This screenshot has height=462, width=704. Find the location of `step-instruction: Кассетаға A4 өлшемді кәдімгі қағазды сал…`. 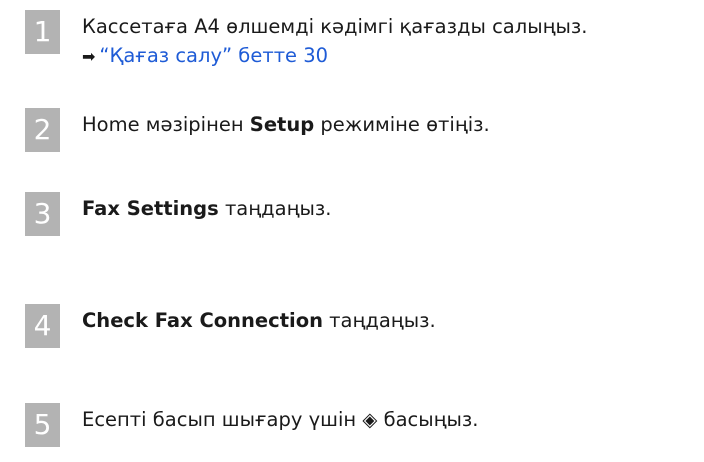

step-instruction: Кассетаға A4 өлшемді кәдімгі қағазды сал… is located at coordinates (334, 26).